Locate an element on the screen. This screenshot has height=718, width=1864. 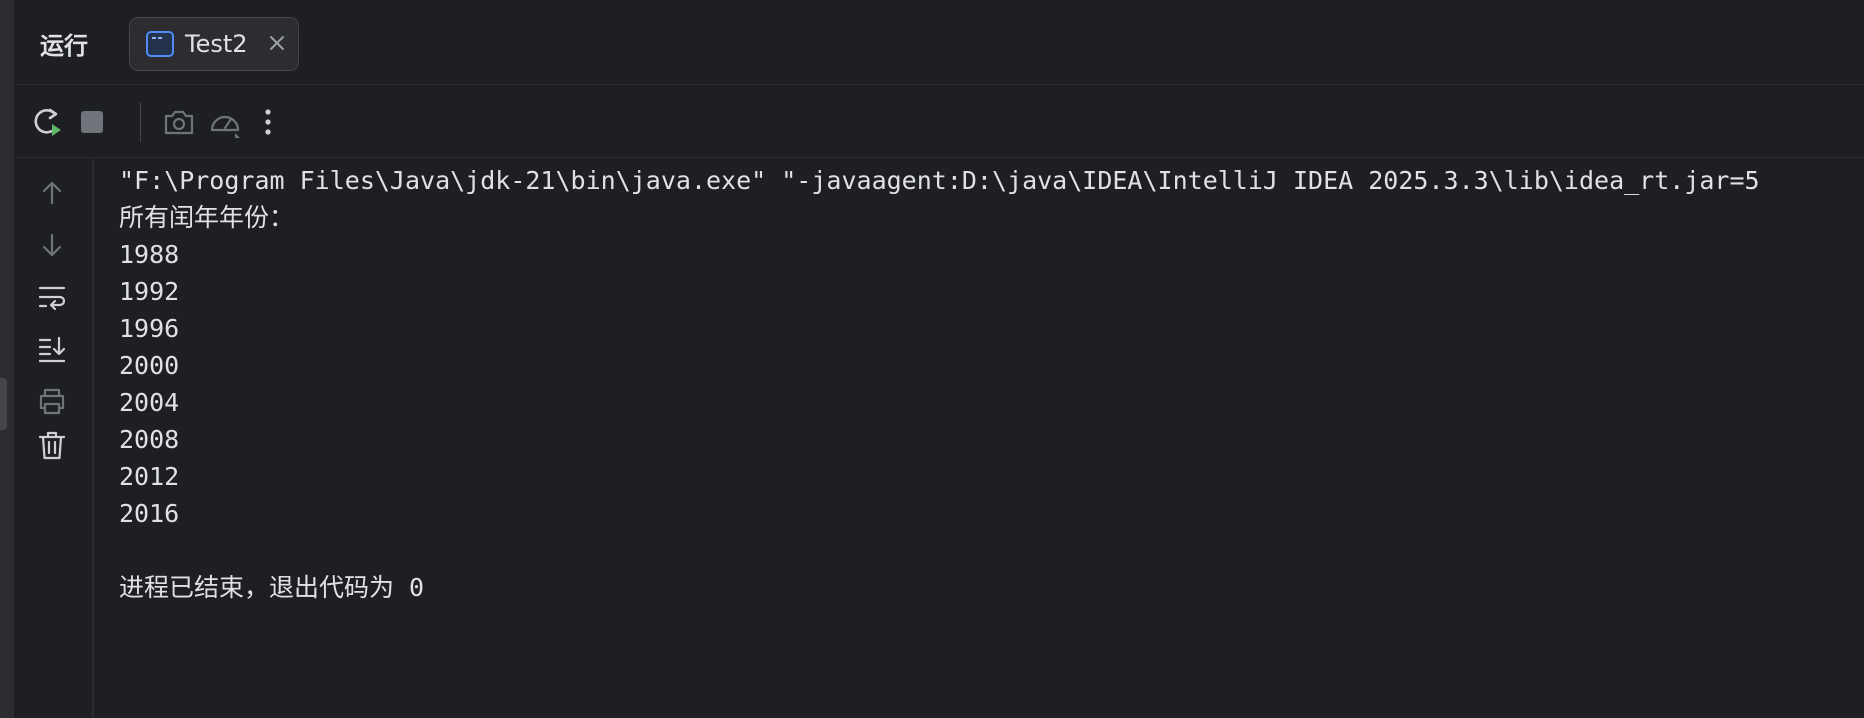
run-toolbar is located at coordinates (939, 122).